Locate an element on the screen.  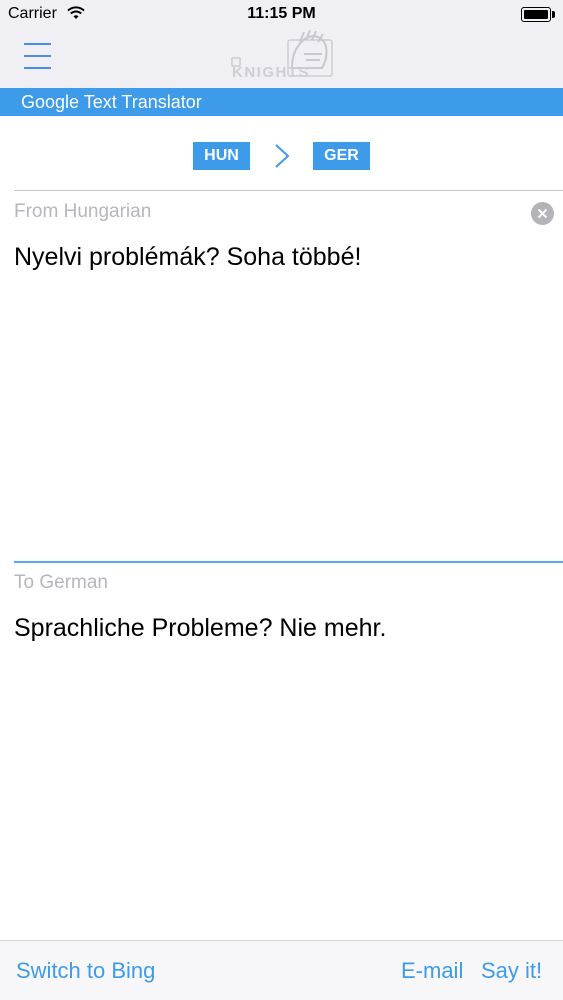
app-title-band: Google Text Translator is located at coordinates (281, 102).